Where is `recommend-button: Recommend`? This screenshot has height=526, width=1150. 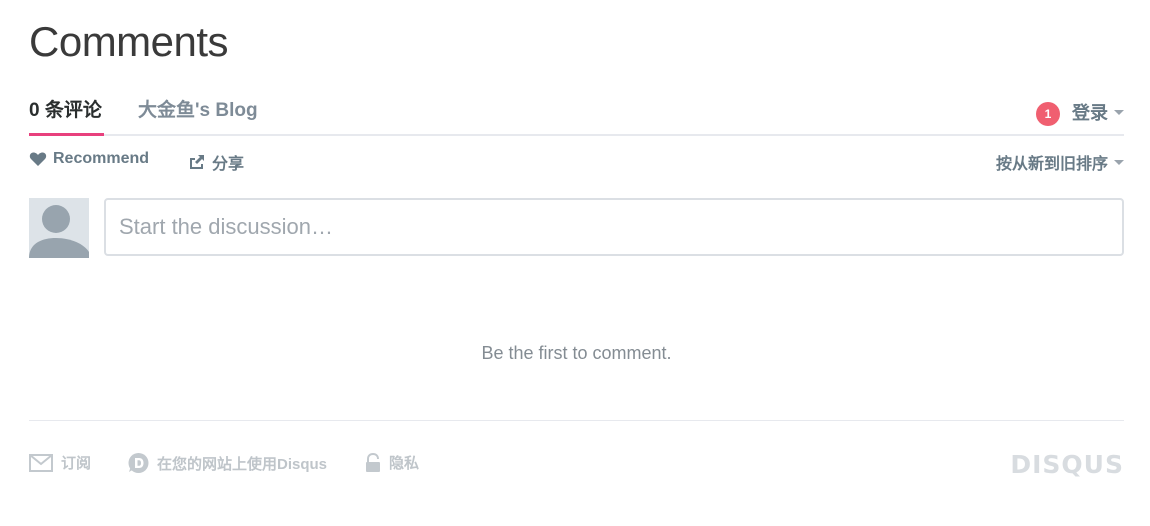 recommend-button: Recommend is located at coordinates (89, 159).